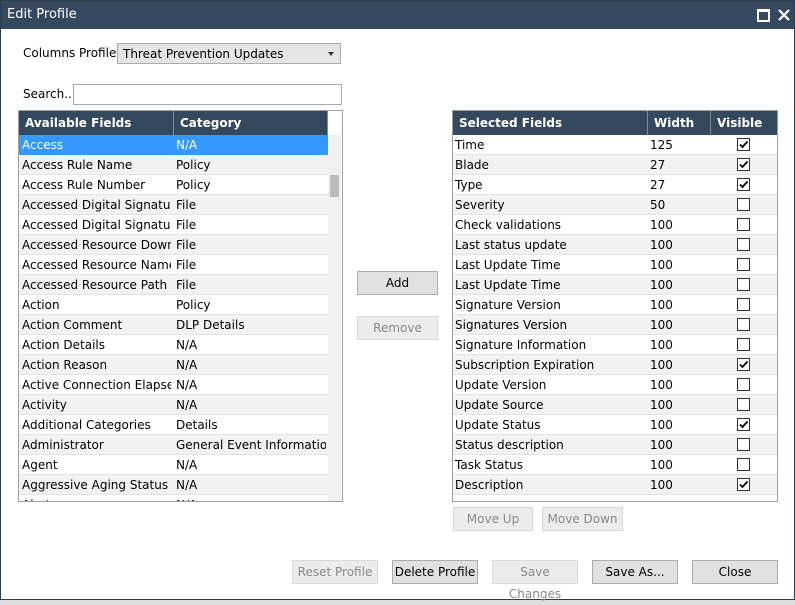  Describe the element at coordinates (615, 165) in the screenshot. I see `table-row: Blade 27` at that location.